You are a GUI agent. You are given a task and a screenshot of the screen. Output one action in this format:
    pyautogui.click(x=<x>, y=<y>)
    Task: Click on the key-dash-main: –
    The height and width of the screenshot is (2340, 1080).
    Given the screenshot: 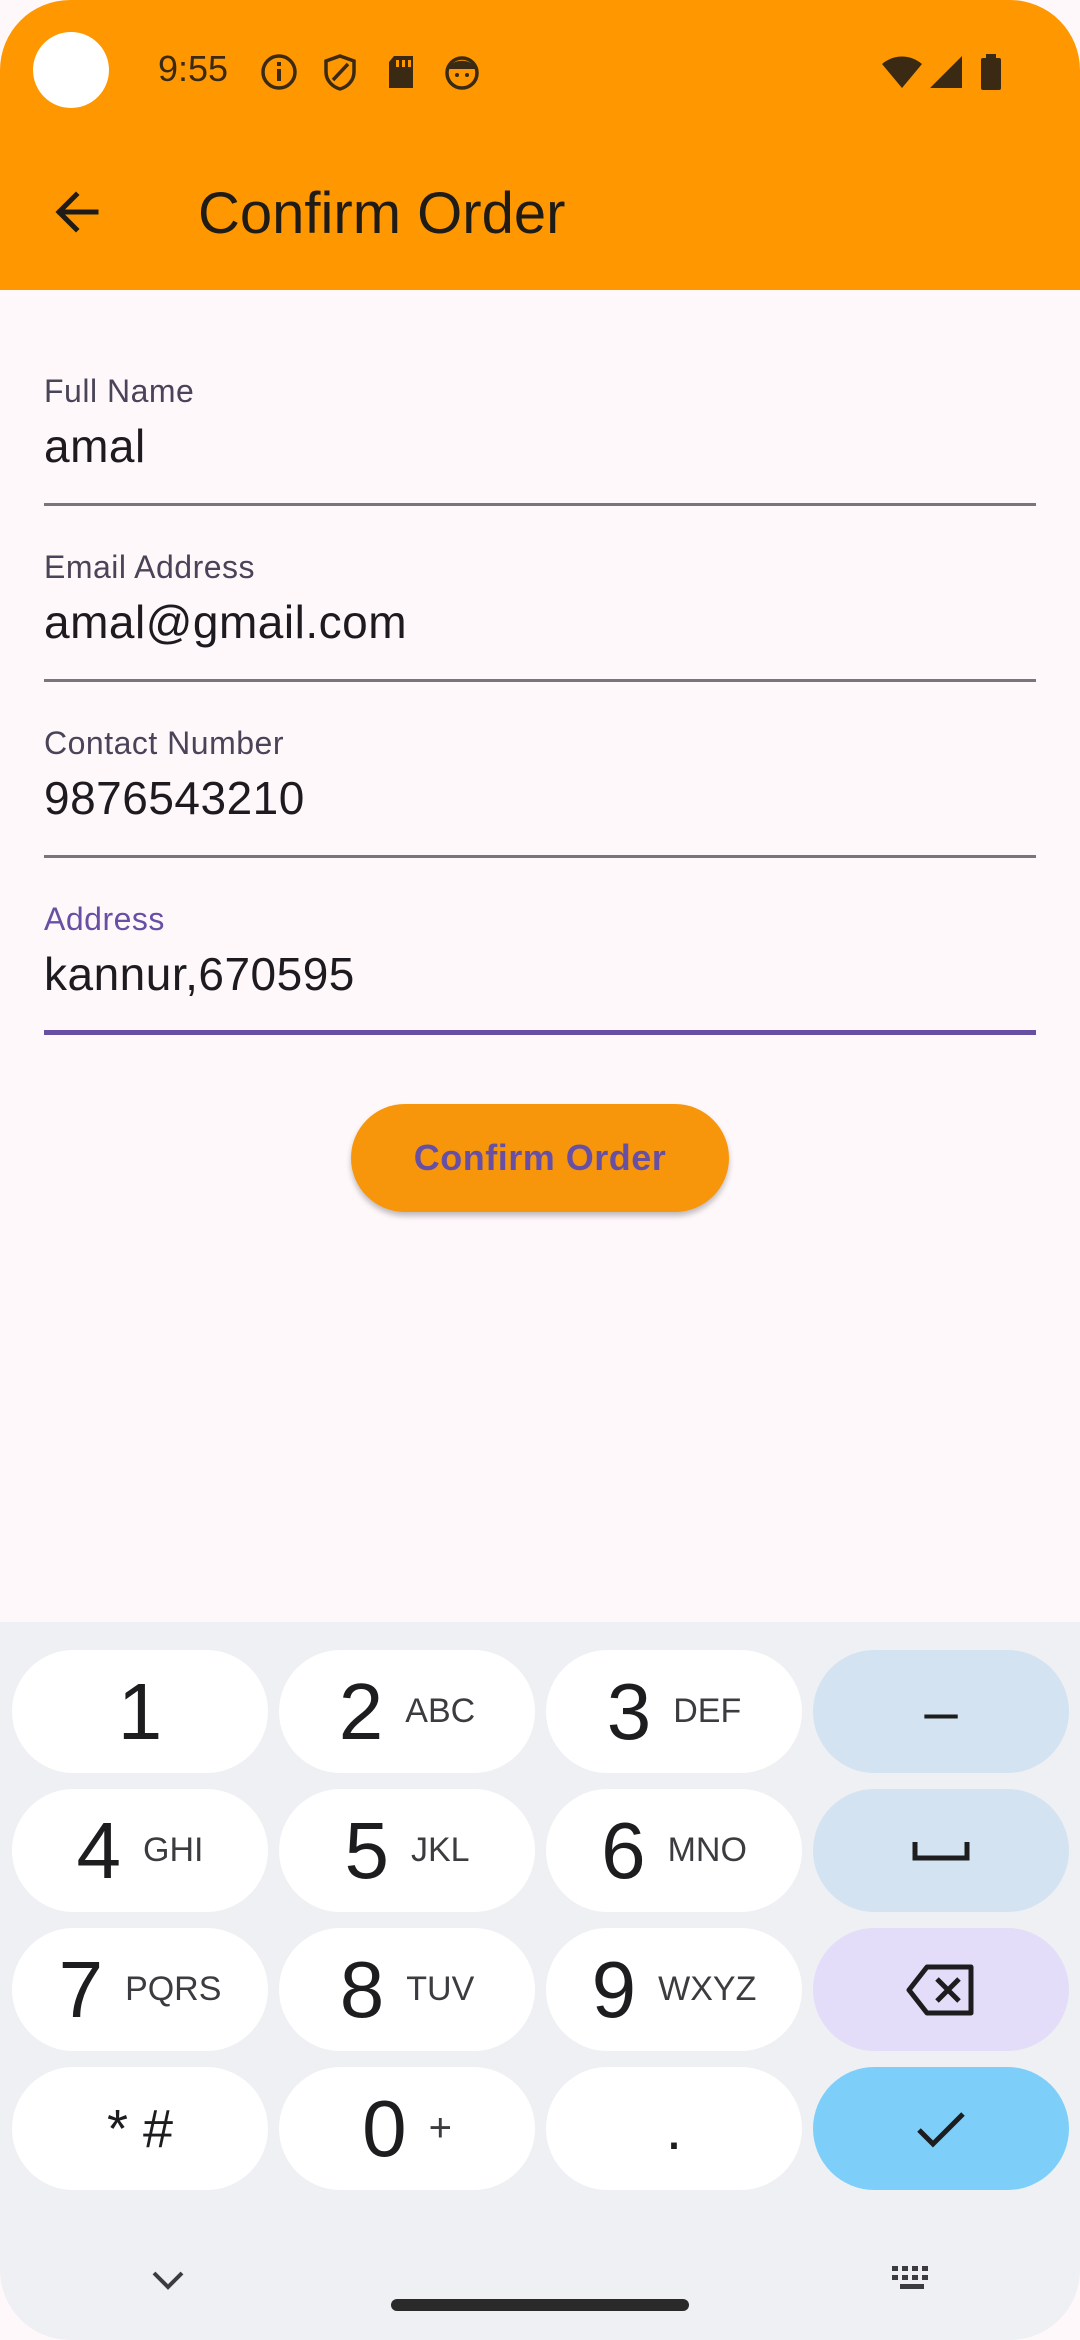 What is the action you would take?
    pyautogui.click(x=941, y=1711)
    